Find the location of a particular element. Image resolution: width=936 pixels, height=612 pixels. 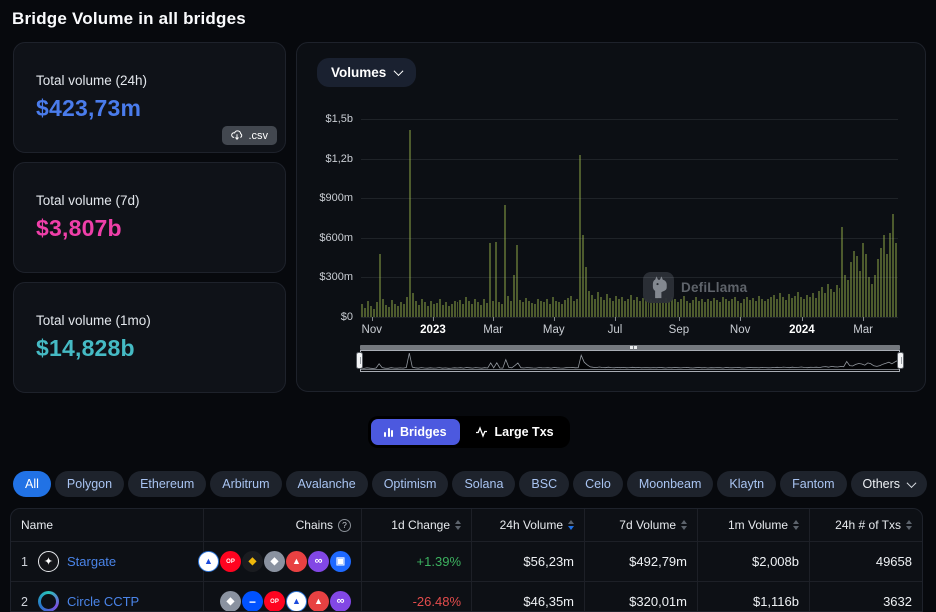

stat-label: Total volume (24h) is located at coordinates (92, 80).